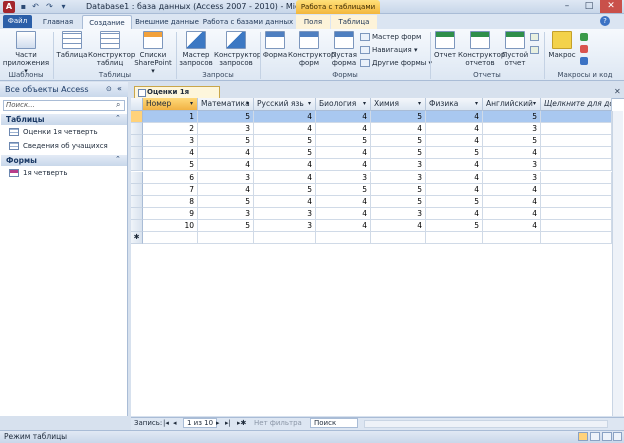  I want to click on table-cell: 9, so click(170, 214).